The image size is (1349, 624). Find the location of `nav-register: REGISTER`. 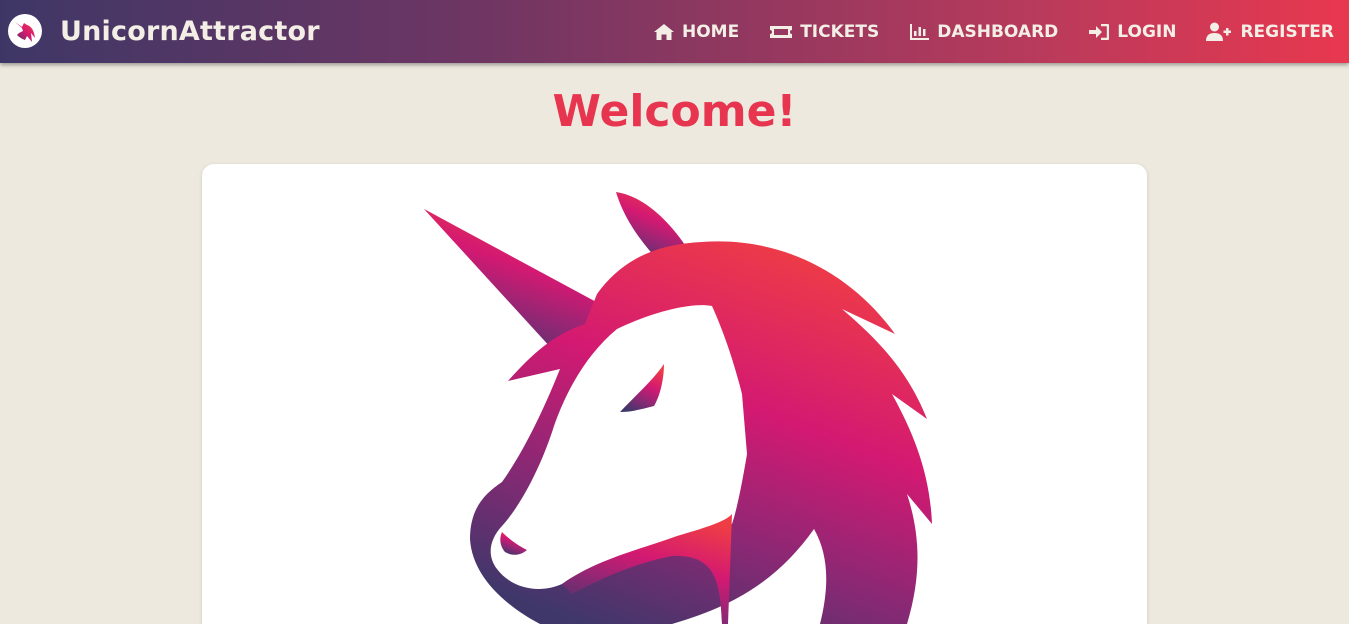

nav-register: REGISTER is located at coordinates (1270, 32).